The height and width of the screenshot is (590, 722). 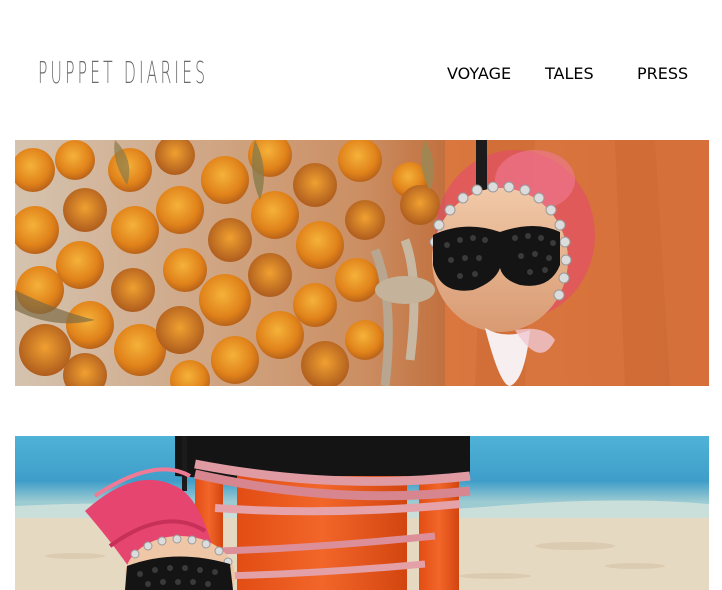 What do you see at coordinates (479, 76) in the screenshot?
I see `nav-link-voyage: VOYAGE` at bounding box center [479, 76].